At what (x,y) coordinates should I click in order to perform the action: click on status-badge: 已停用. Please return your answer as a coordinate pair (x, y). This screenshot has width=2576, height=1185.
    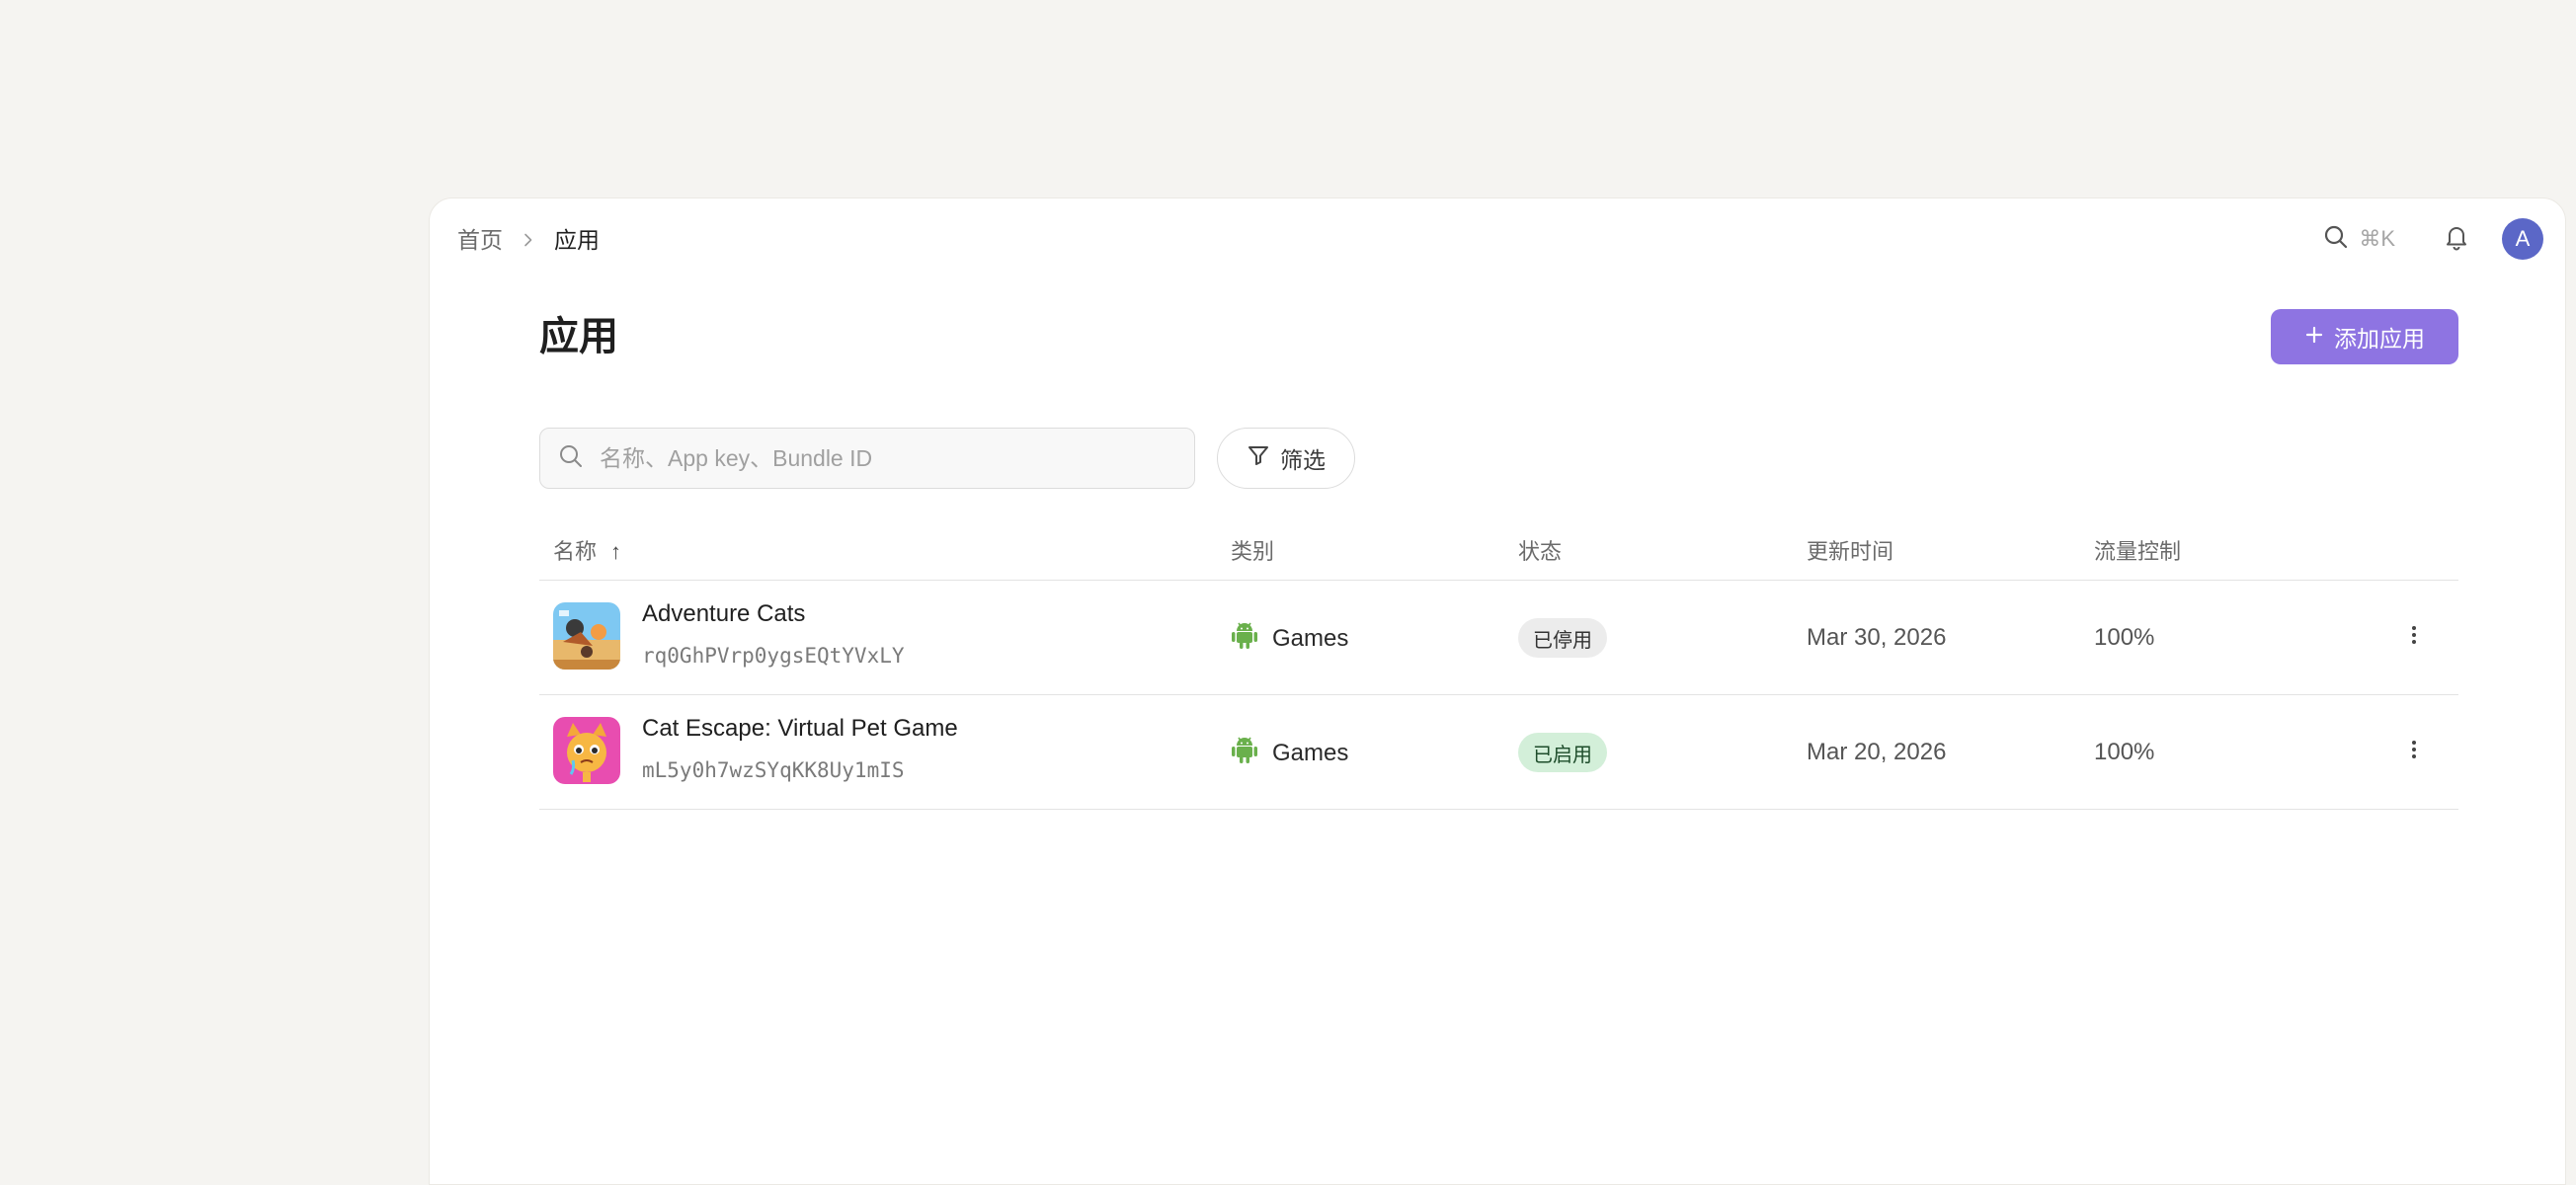
    Looking at the image, I should click on (1562, 638).